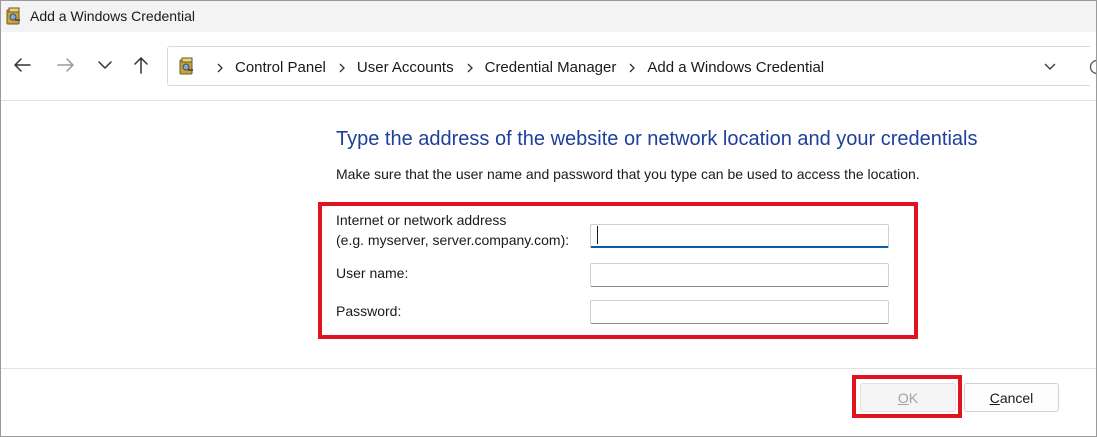 The width and height of the screenshot is (1097, 437). Describe the element at coordinates (548, 16) in the screenshot. I see `title-bar: Add a Windows Credential` at that location.